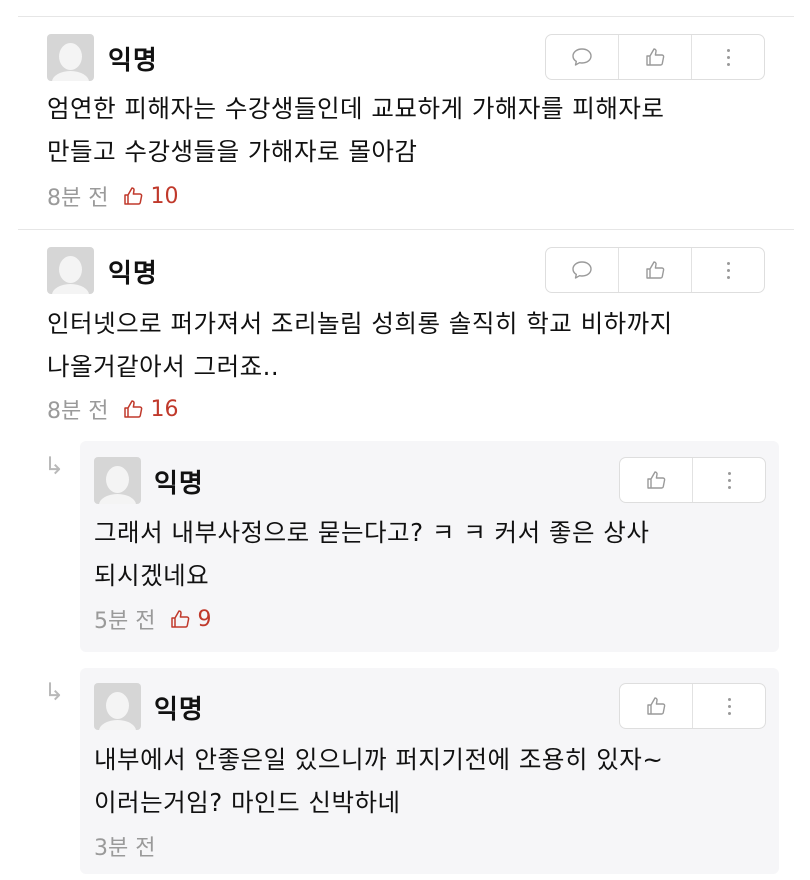 This screenshot has width=810, height=880. What do you see at coordinates (372, 532) in the screenshot?
I see `comment-text-line: 그래서 내부사정으로 묻는다고? ㅋ ㅋ 커서 좋은 상사` at bounding box center [372, 532].